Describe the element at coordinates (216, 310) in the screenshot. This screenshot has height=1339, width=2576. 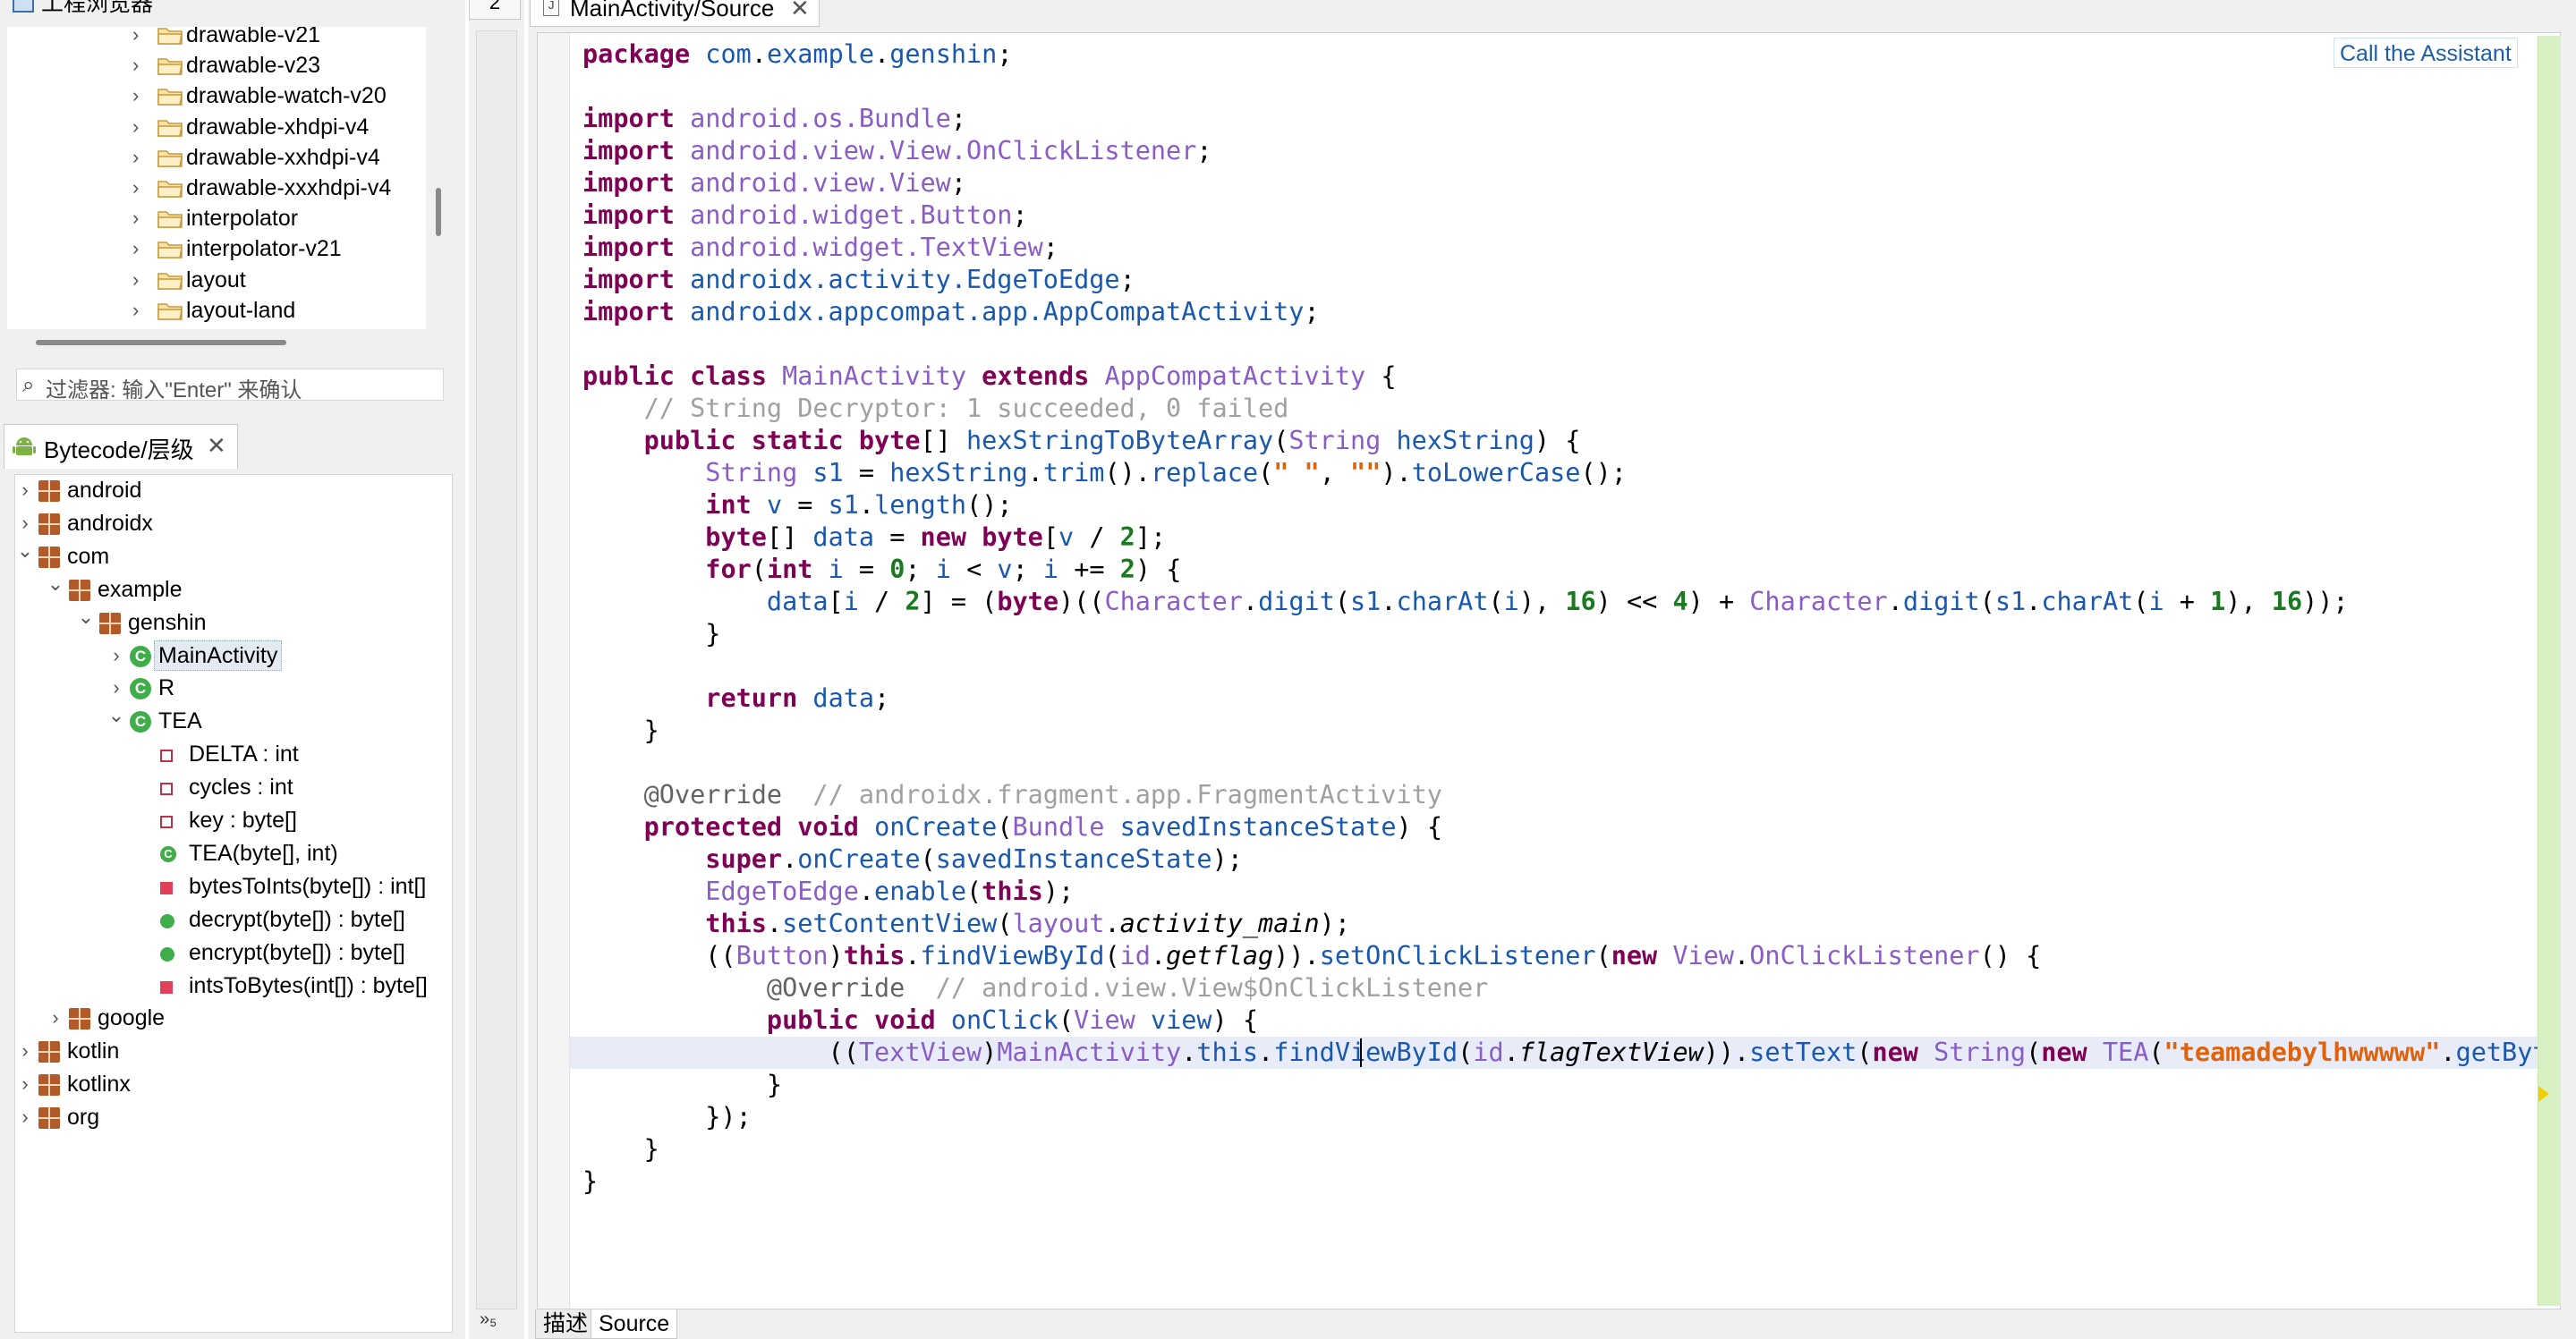
I see `project-tree-item: › layout-land` at that location.